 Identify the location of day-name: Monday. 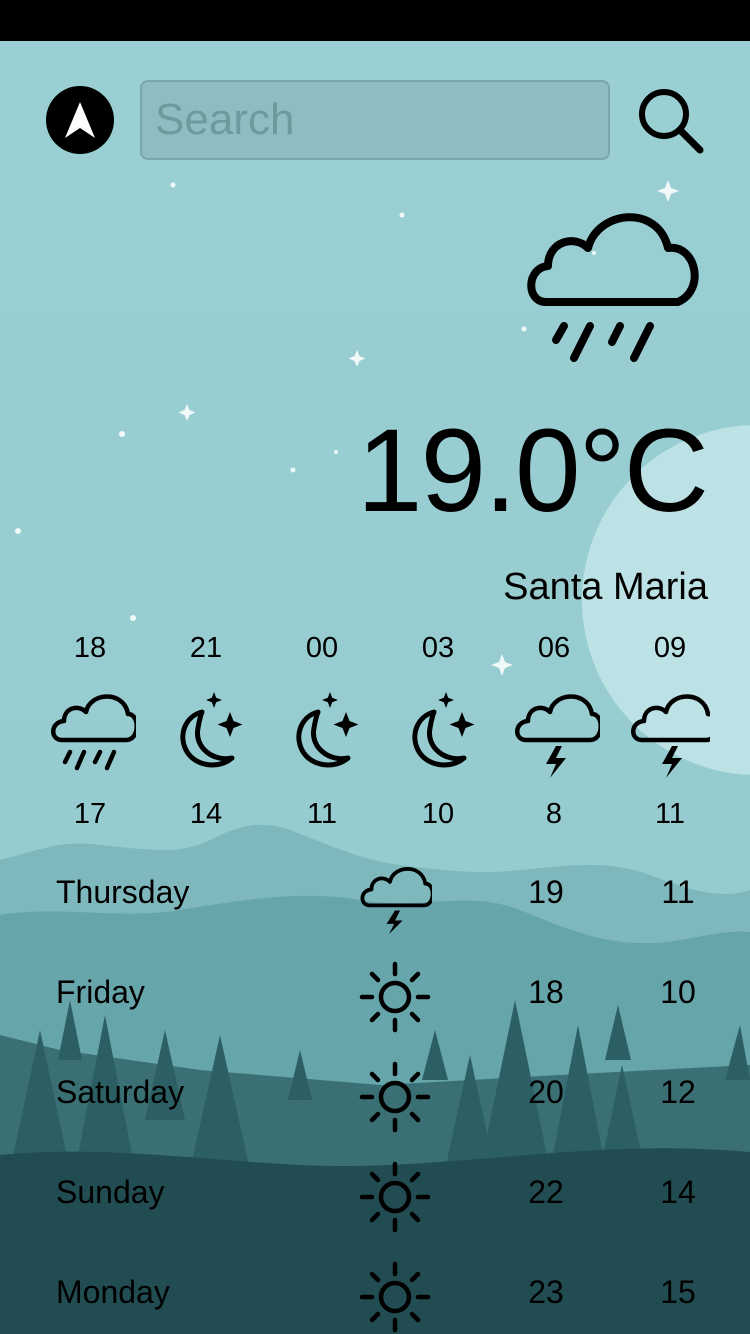
(113, 1292).